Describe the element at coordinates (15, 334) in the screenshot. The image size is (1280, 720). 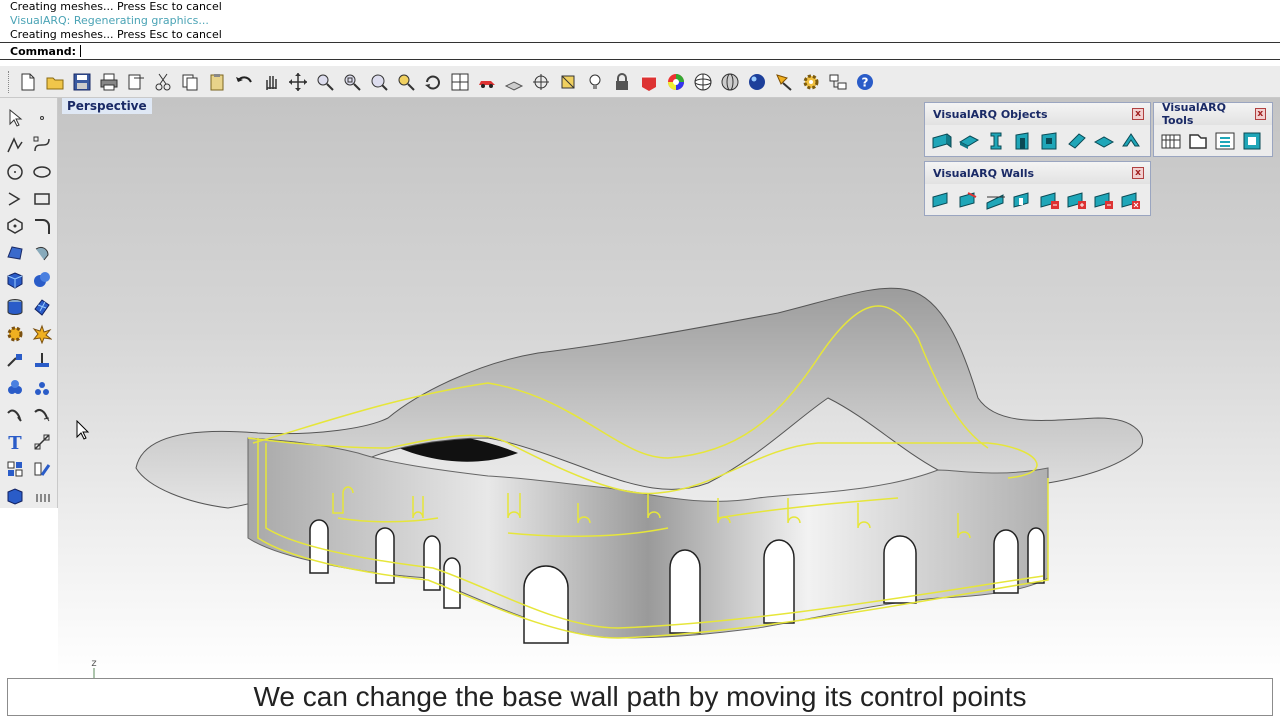
I see `transform-gear-icon` at that location.